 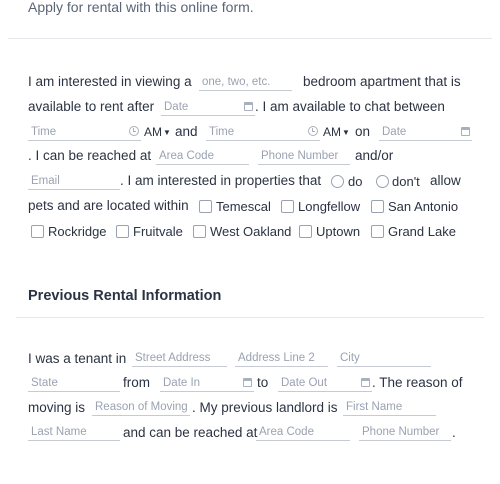 I want to click on phone-input, so click(x=304, y=155).